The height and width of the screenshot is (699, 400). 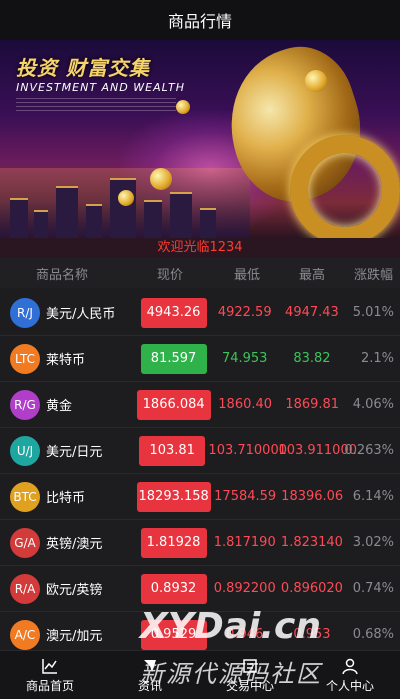 I want to click on change-percent: 0.263%, so click(x=369, y=450).